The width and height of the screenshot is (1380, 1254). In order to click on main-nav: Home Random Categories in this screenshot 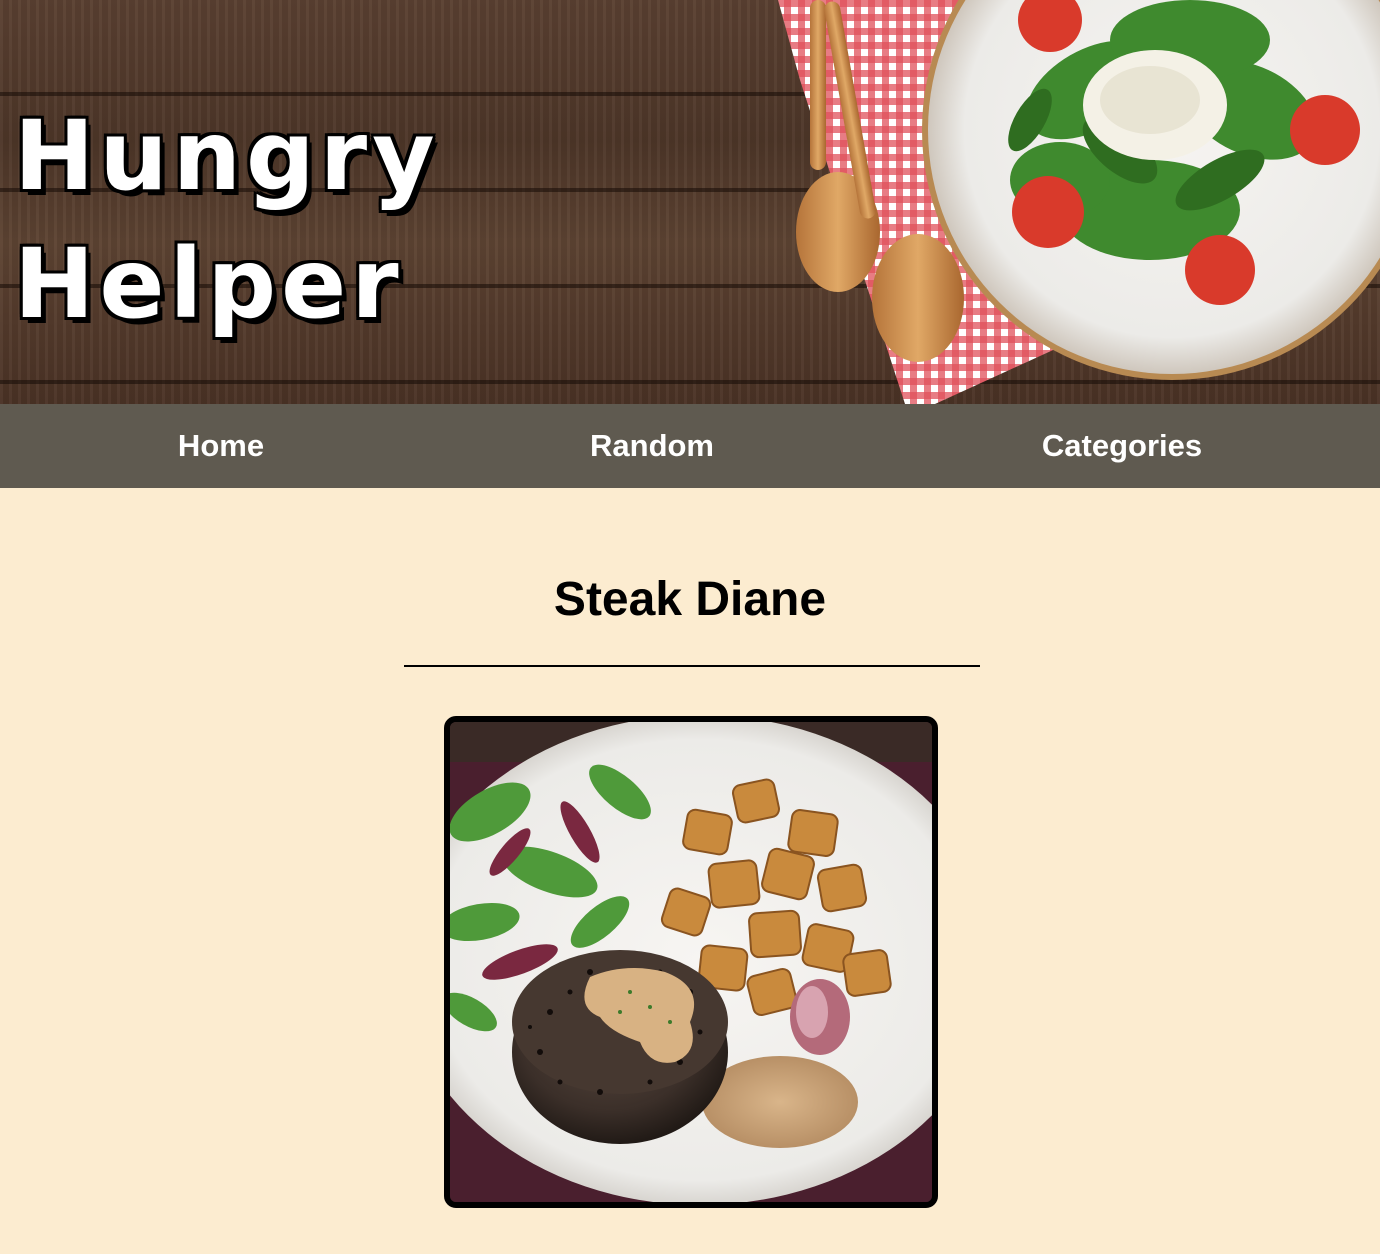, I will do `click(690, 446)`.